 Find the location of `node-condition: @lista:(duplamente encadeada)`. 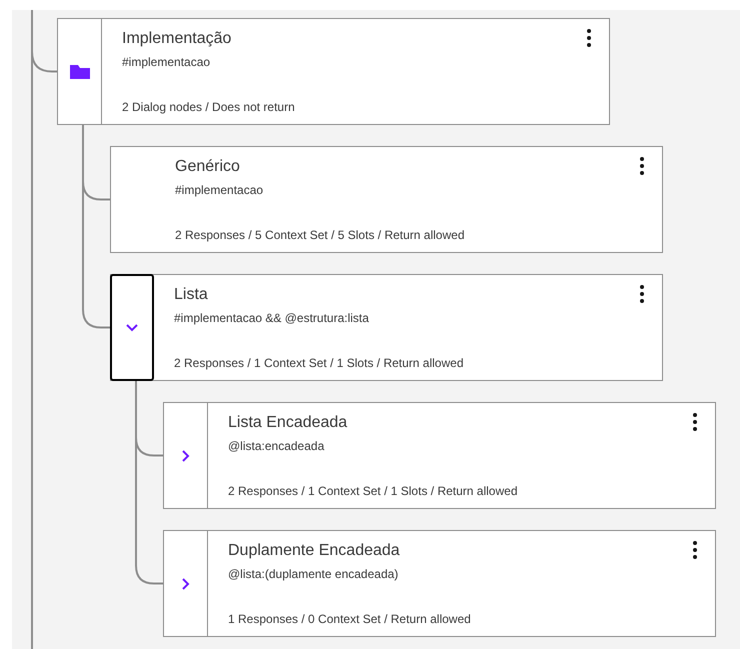

node-condition: @lista:(duplamente encadeada) is located at coordinates (313, 574).